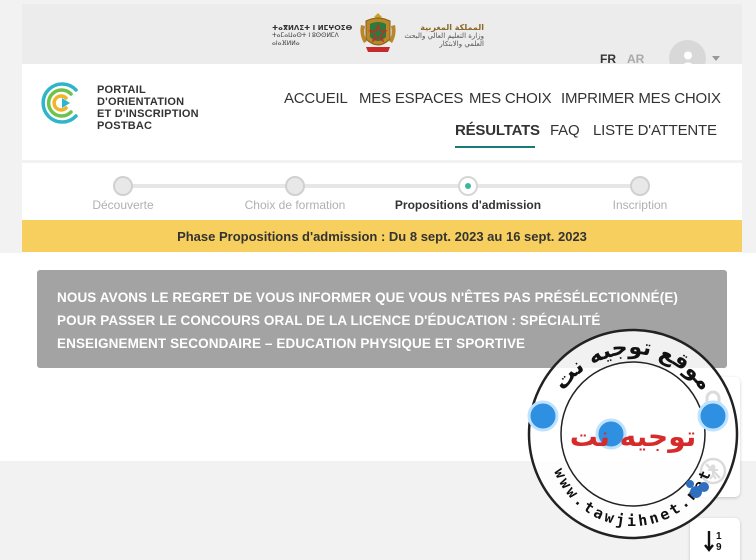  I want to click on nav-active-underline, so click(495, 147).